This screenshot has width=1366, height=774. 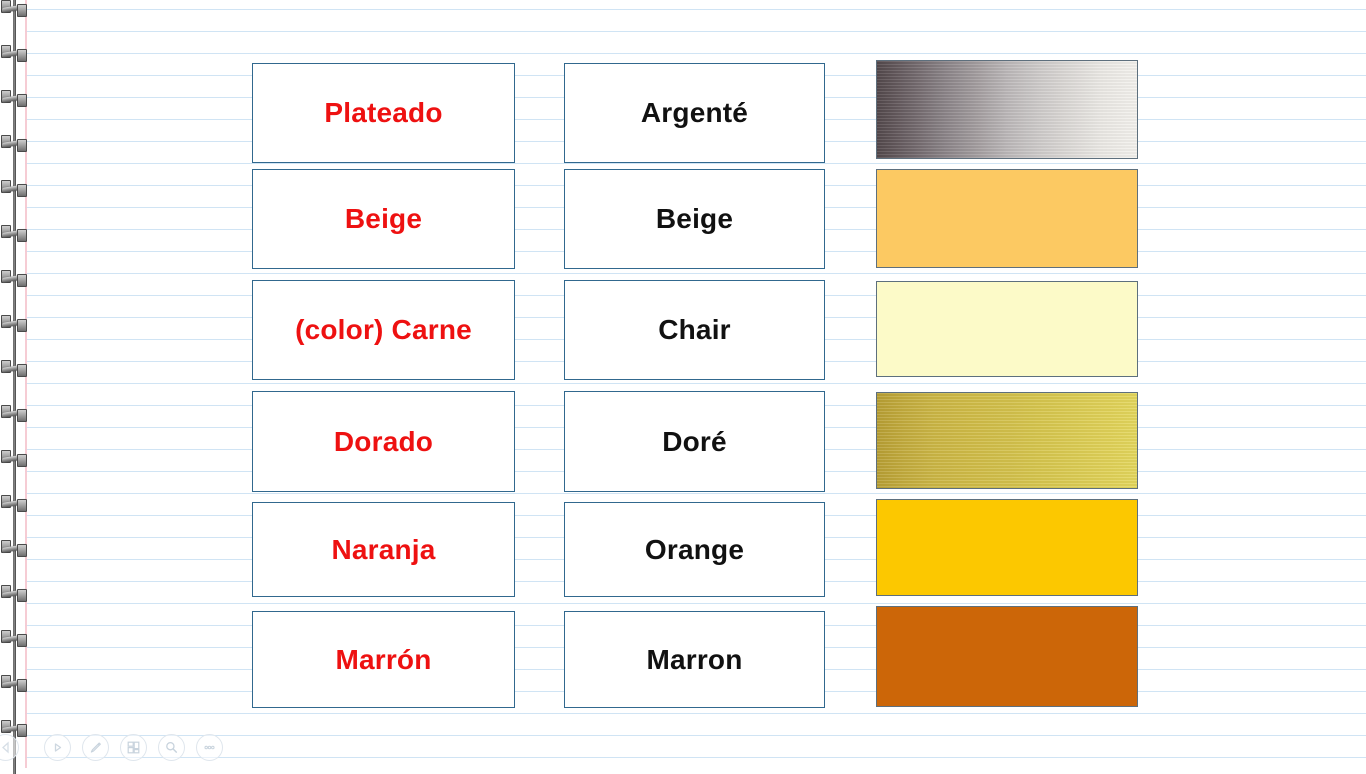 I want to click on spanish-term-label: Naranja, so click(x=383, y=549).